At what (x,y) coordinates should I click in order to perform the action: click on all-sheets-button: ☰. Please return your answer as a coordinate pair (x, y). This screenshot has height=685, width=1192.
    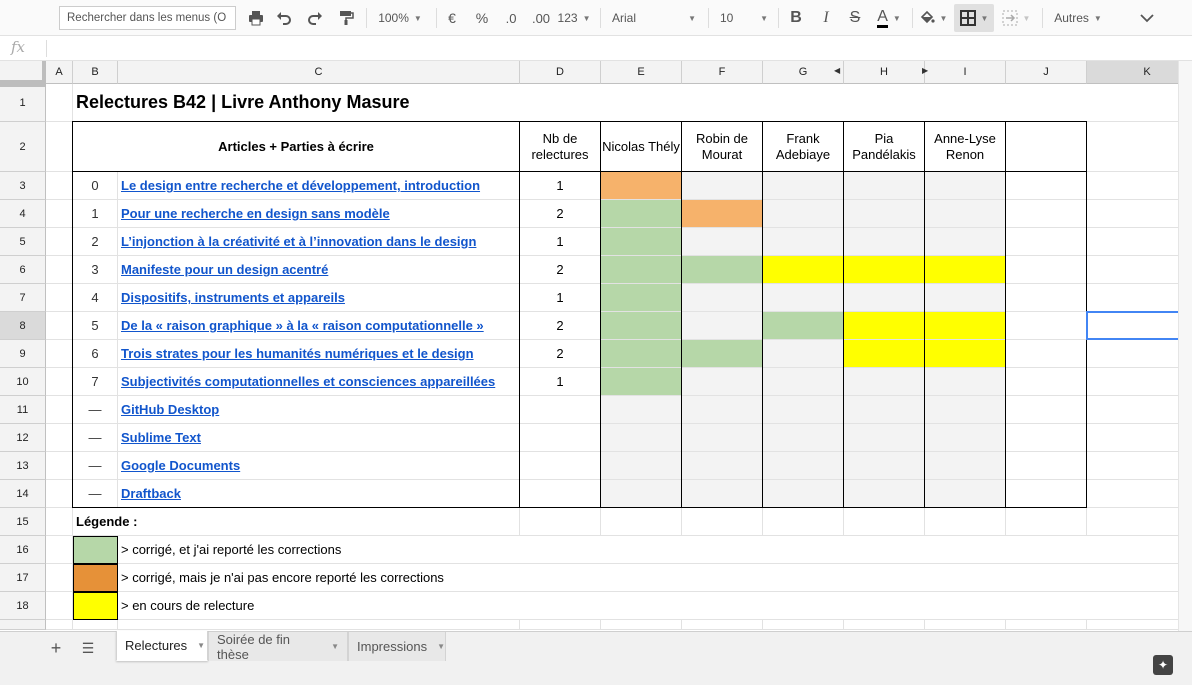
    Looking at the image, I should click on (88, 648).